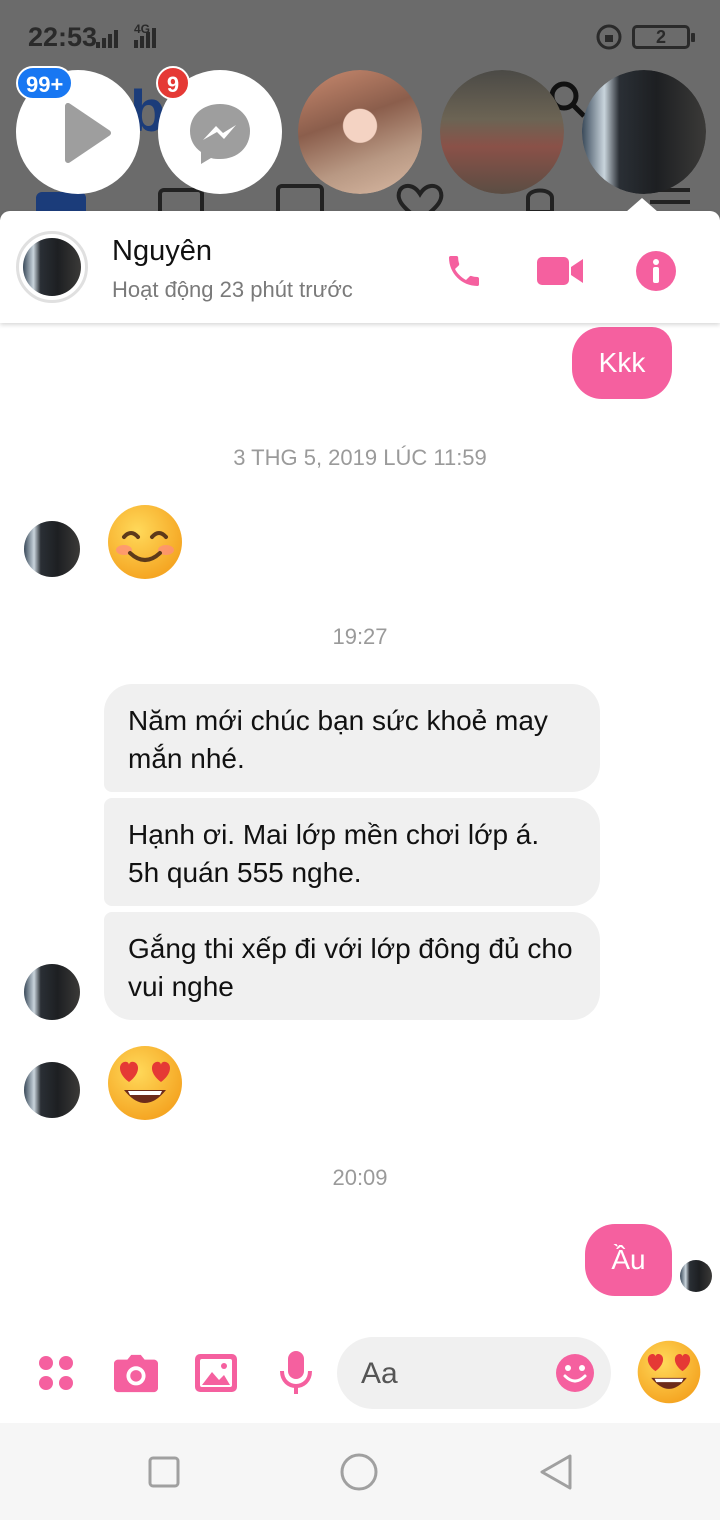  Describe the element at coordinates (360, 1177) in the screenshot. I see `message-timestamp: 20:09` at that location.